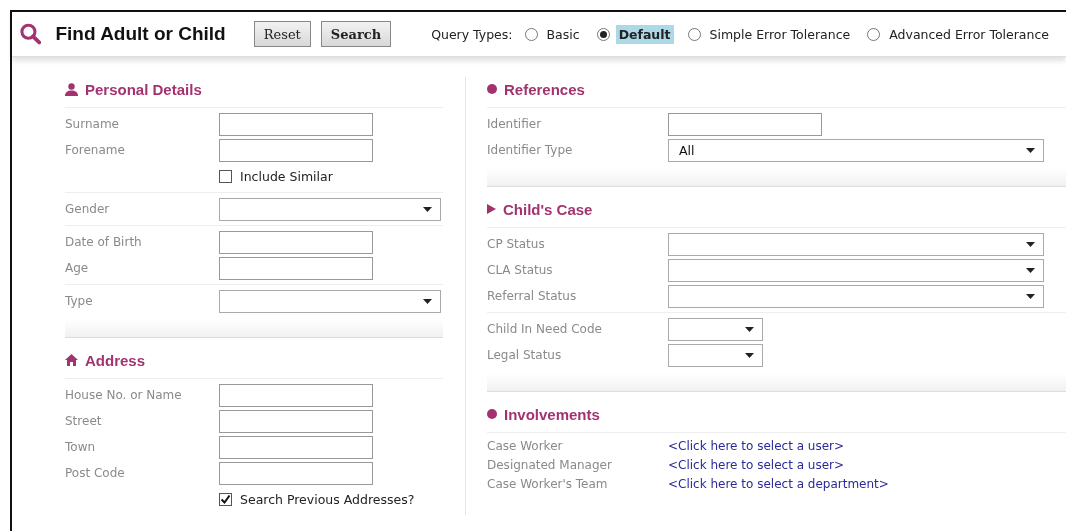  What do you see at coordinates (286, 176) in the screenshot?
I see `checkbox-label: Include Similar` at bounding box center [286, 176].